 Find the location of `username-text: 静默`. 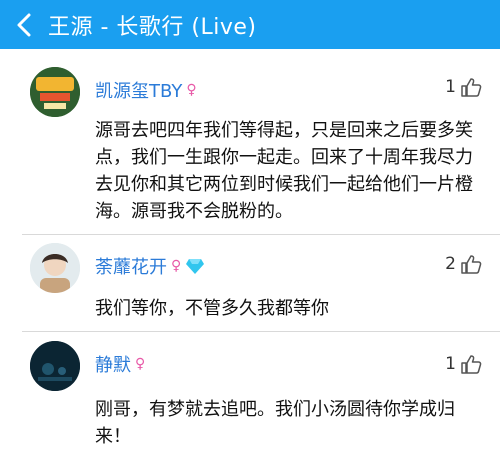

username-text: 静默 is located at coordinates (113, 365).